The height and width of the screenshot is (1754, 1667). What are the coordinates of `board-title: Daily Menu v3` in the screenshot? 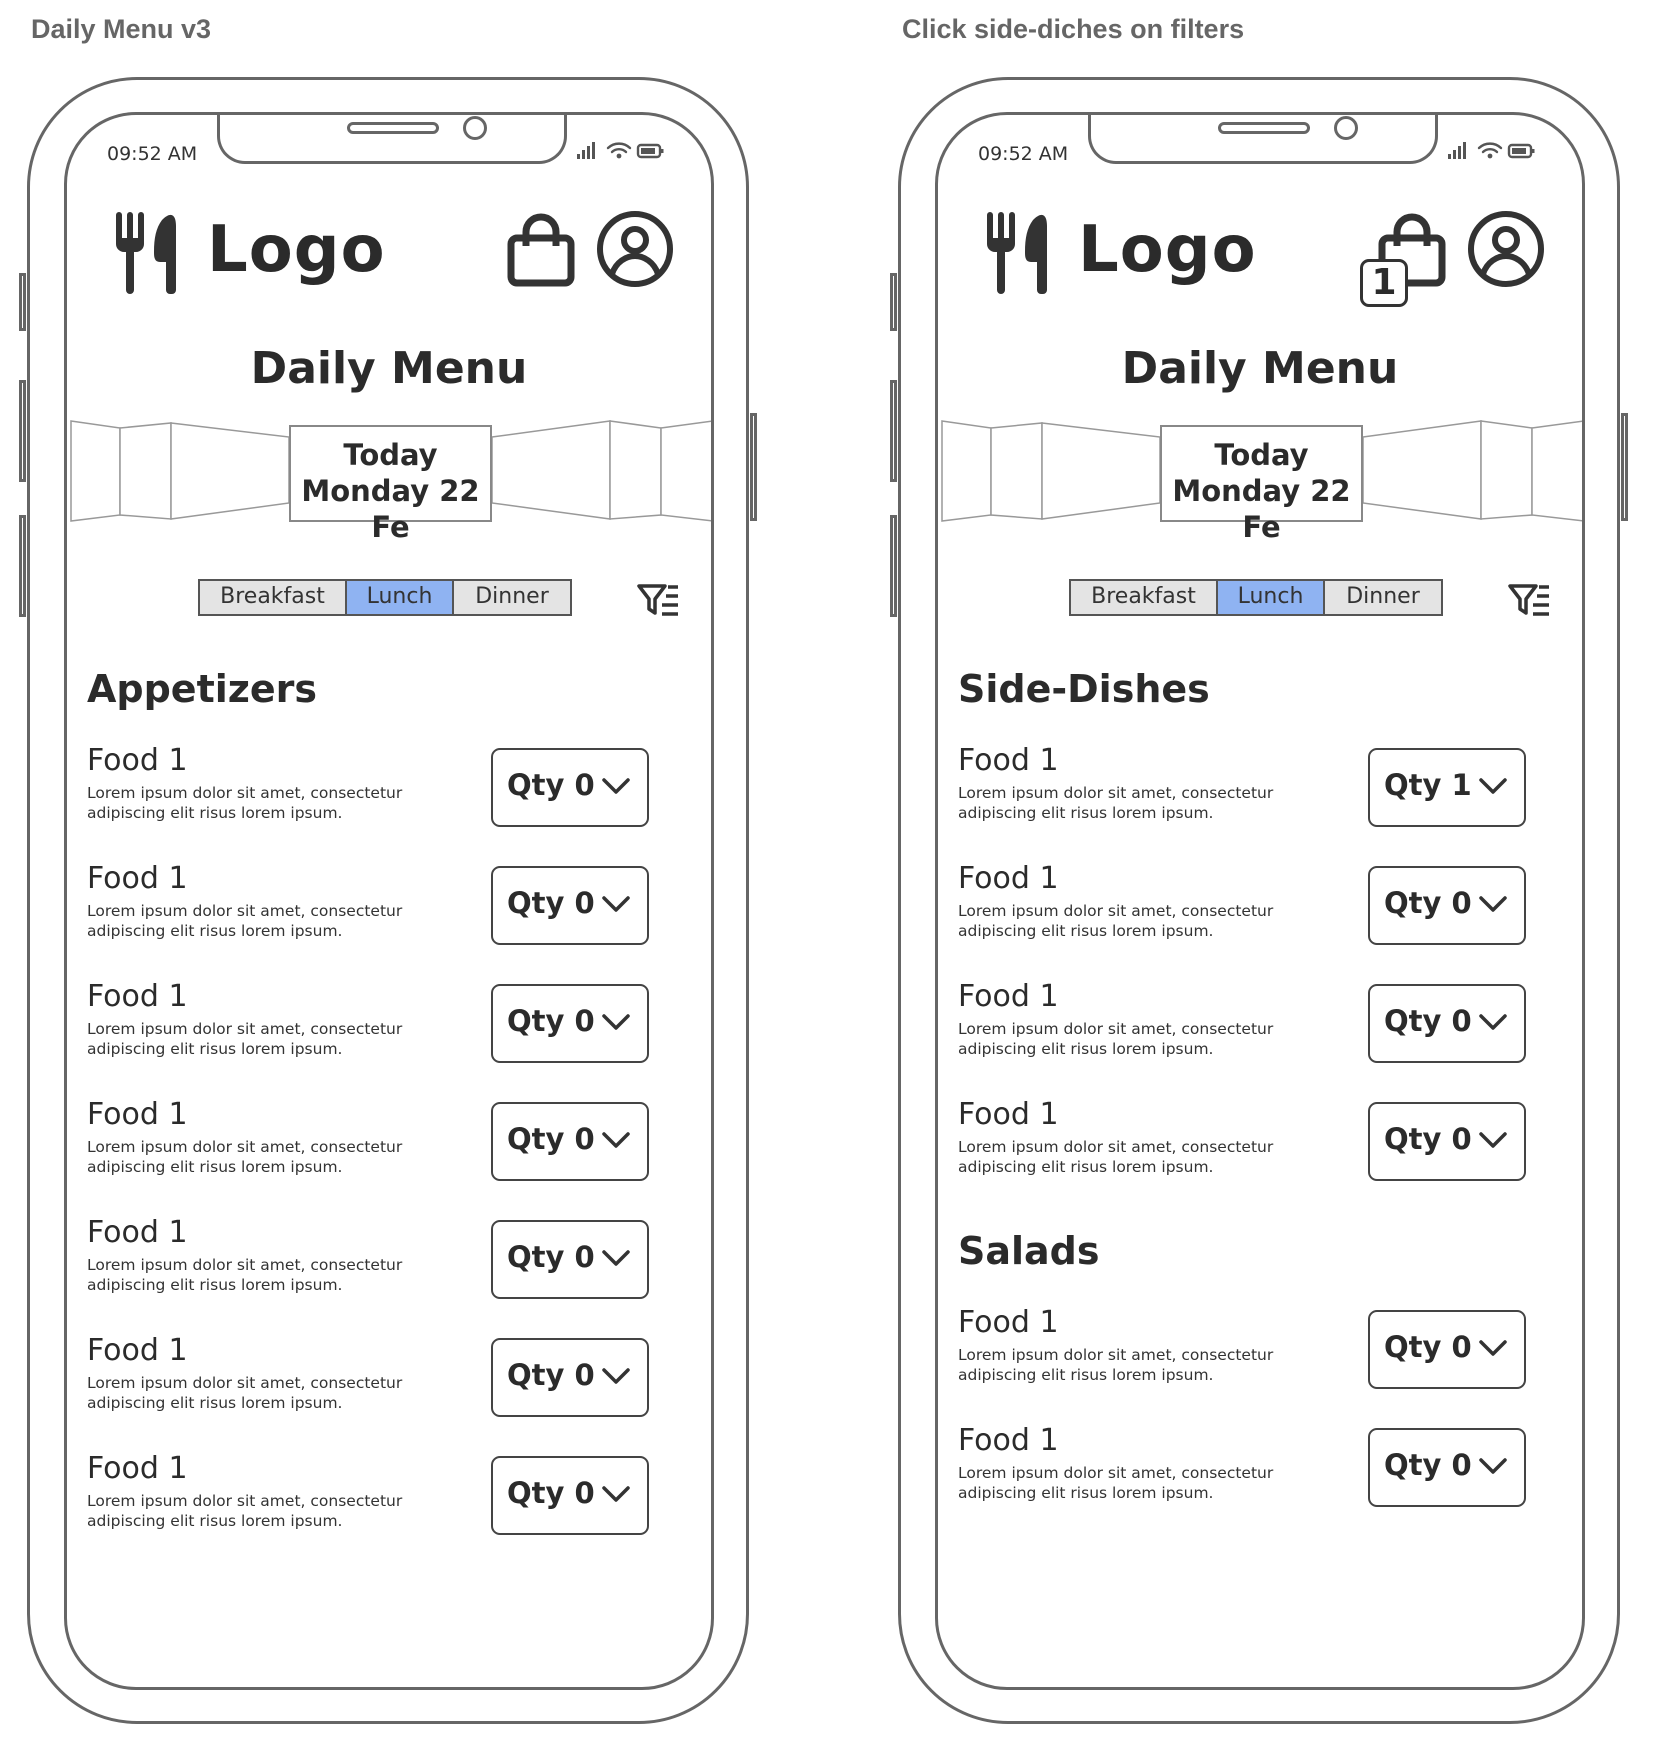 It's located at (121, 29).